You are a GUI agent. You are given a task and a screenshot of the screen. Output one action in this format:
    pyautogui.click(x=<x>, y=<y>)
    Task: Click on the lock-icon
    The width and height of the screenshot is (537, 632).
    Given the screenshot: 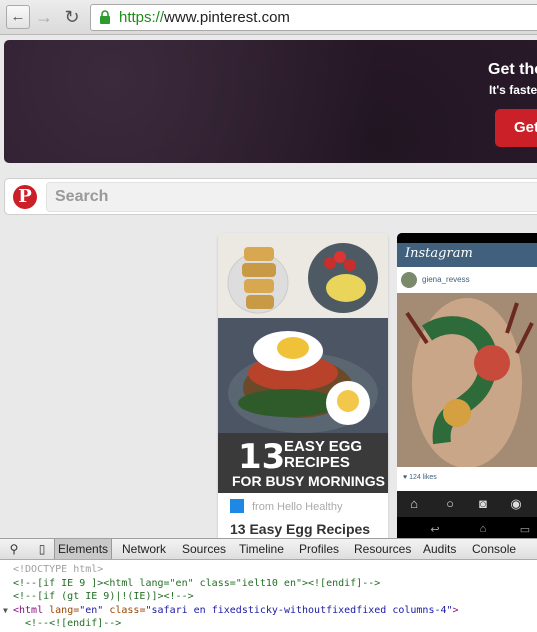 What is the action you would take?
    pyautogui.click(x=105, y=17)
    